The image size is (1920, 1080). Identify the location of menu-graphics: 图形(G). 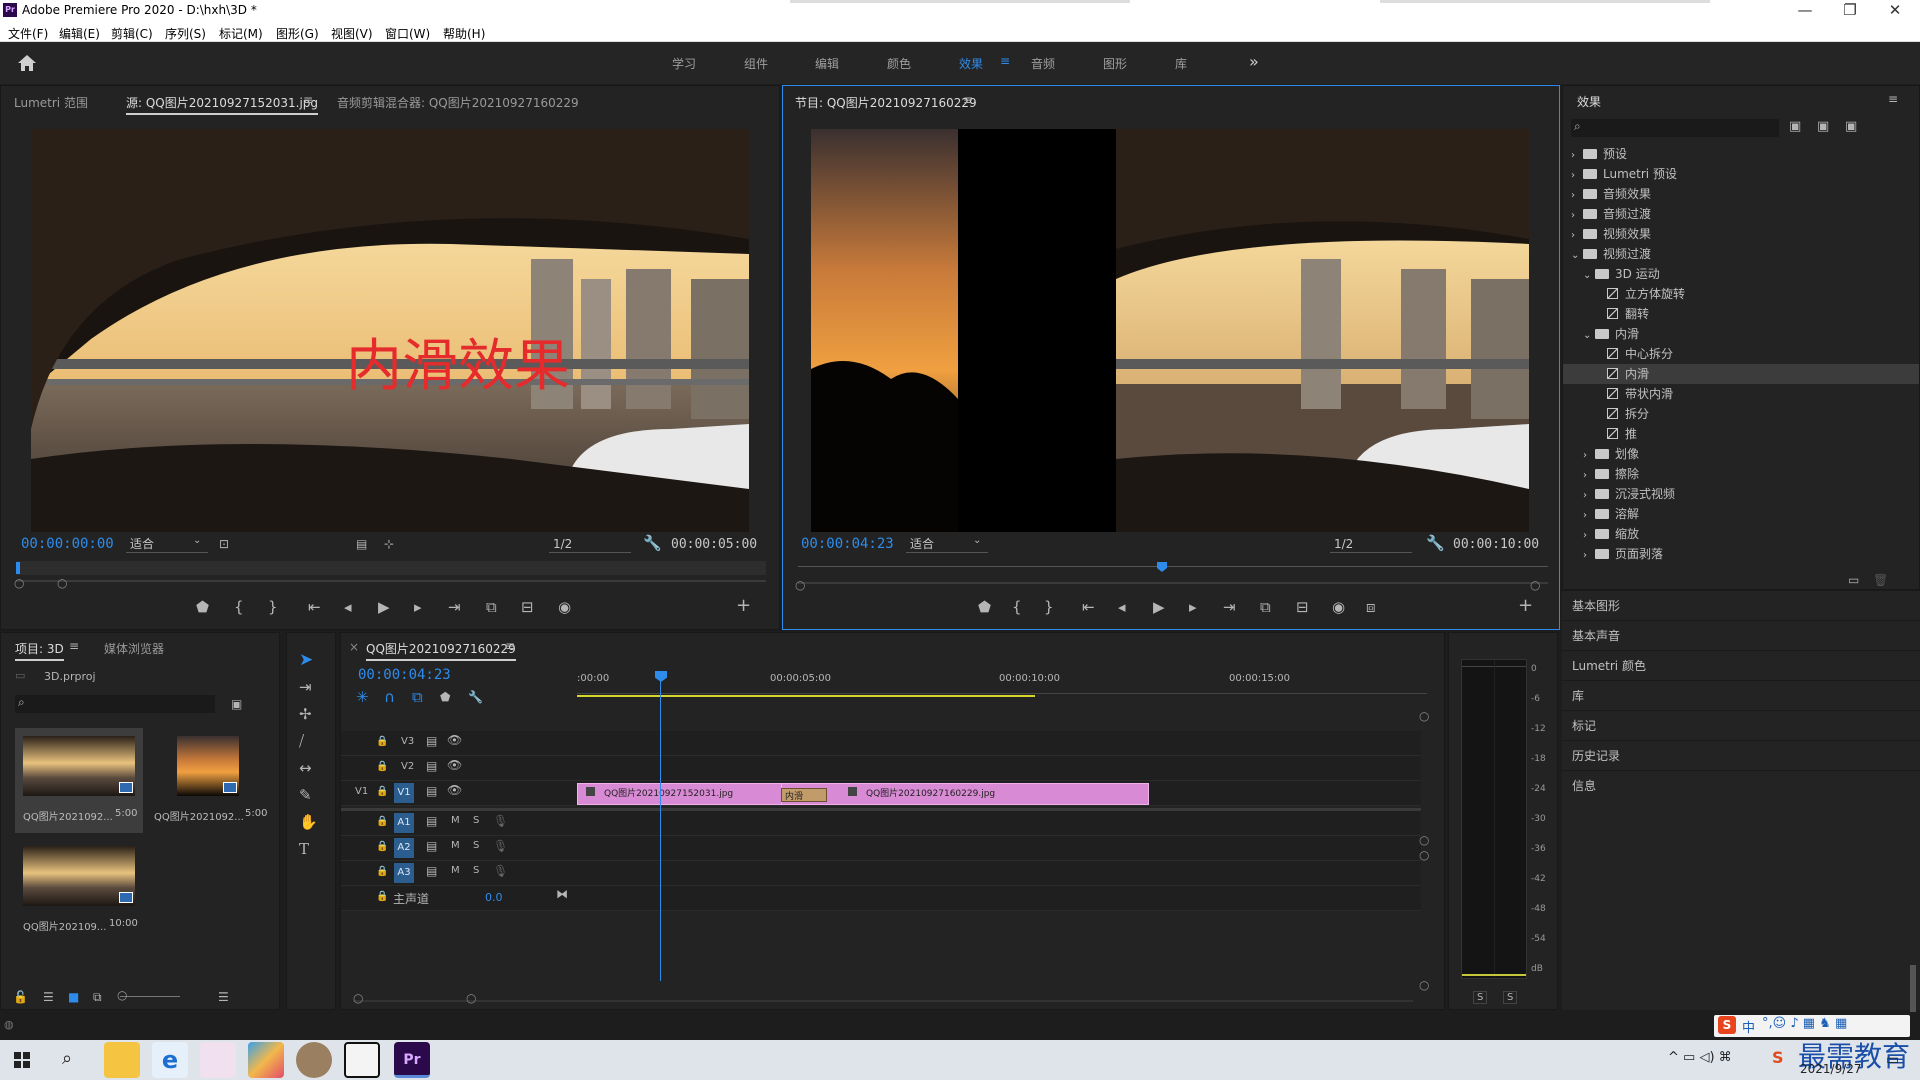
(297, 33).